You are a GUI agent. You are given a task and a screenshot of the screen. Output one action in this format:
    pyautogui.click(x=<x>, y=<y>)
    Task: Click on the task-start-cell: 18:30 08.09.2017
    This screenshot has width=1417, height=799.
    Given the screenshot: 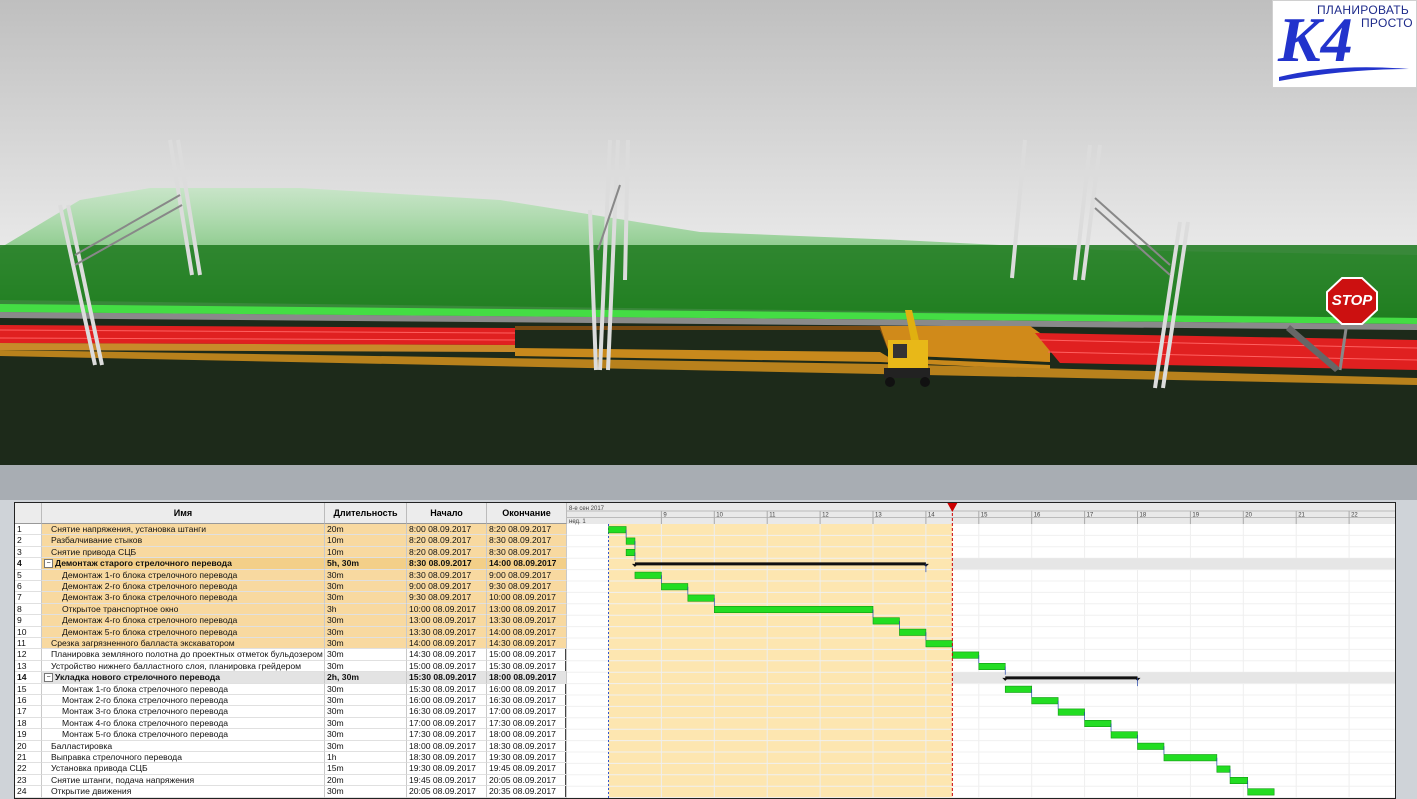 What is the action you would take?
    pyautogui.click(x=447, y=758)
    